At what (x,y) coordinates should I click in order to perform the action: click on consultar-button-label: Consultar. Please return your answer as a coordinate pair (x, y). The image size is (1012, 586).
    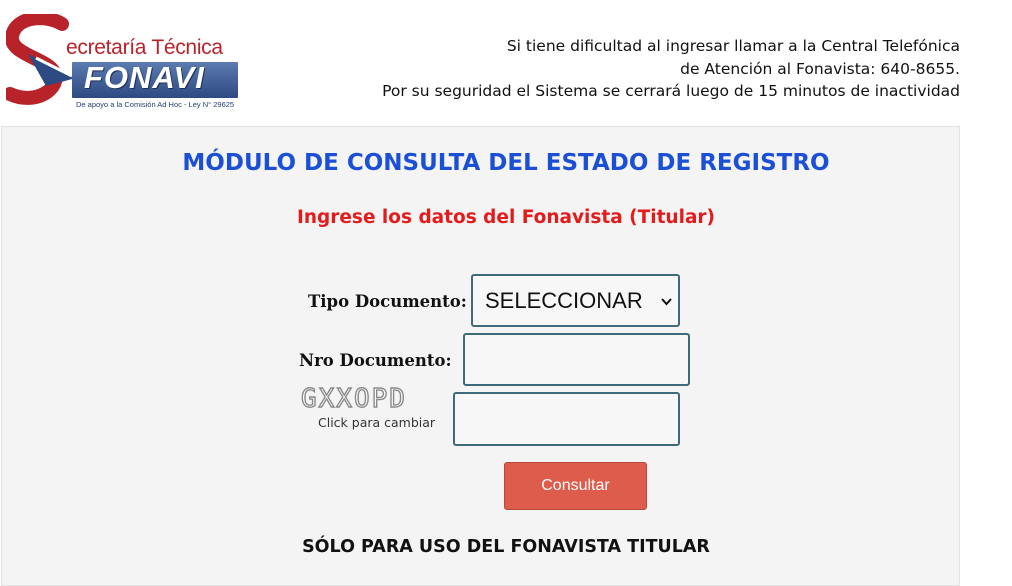
    Looking at the image, I should click on (575, 485).